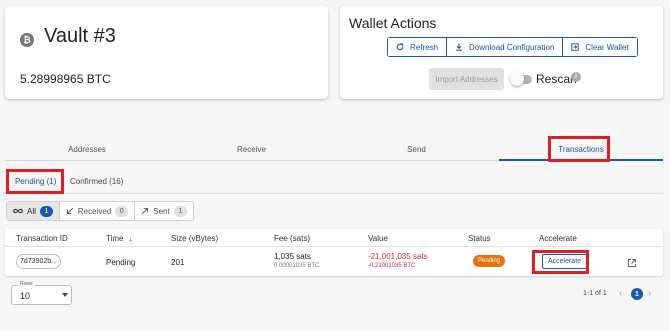 The image size is (670, 331). What do you see at coordinates (620, 293) in the screenshot?
I see `previous-page-icon: ‹` at bounding box center [620, 293].